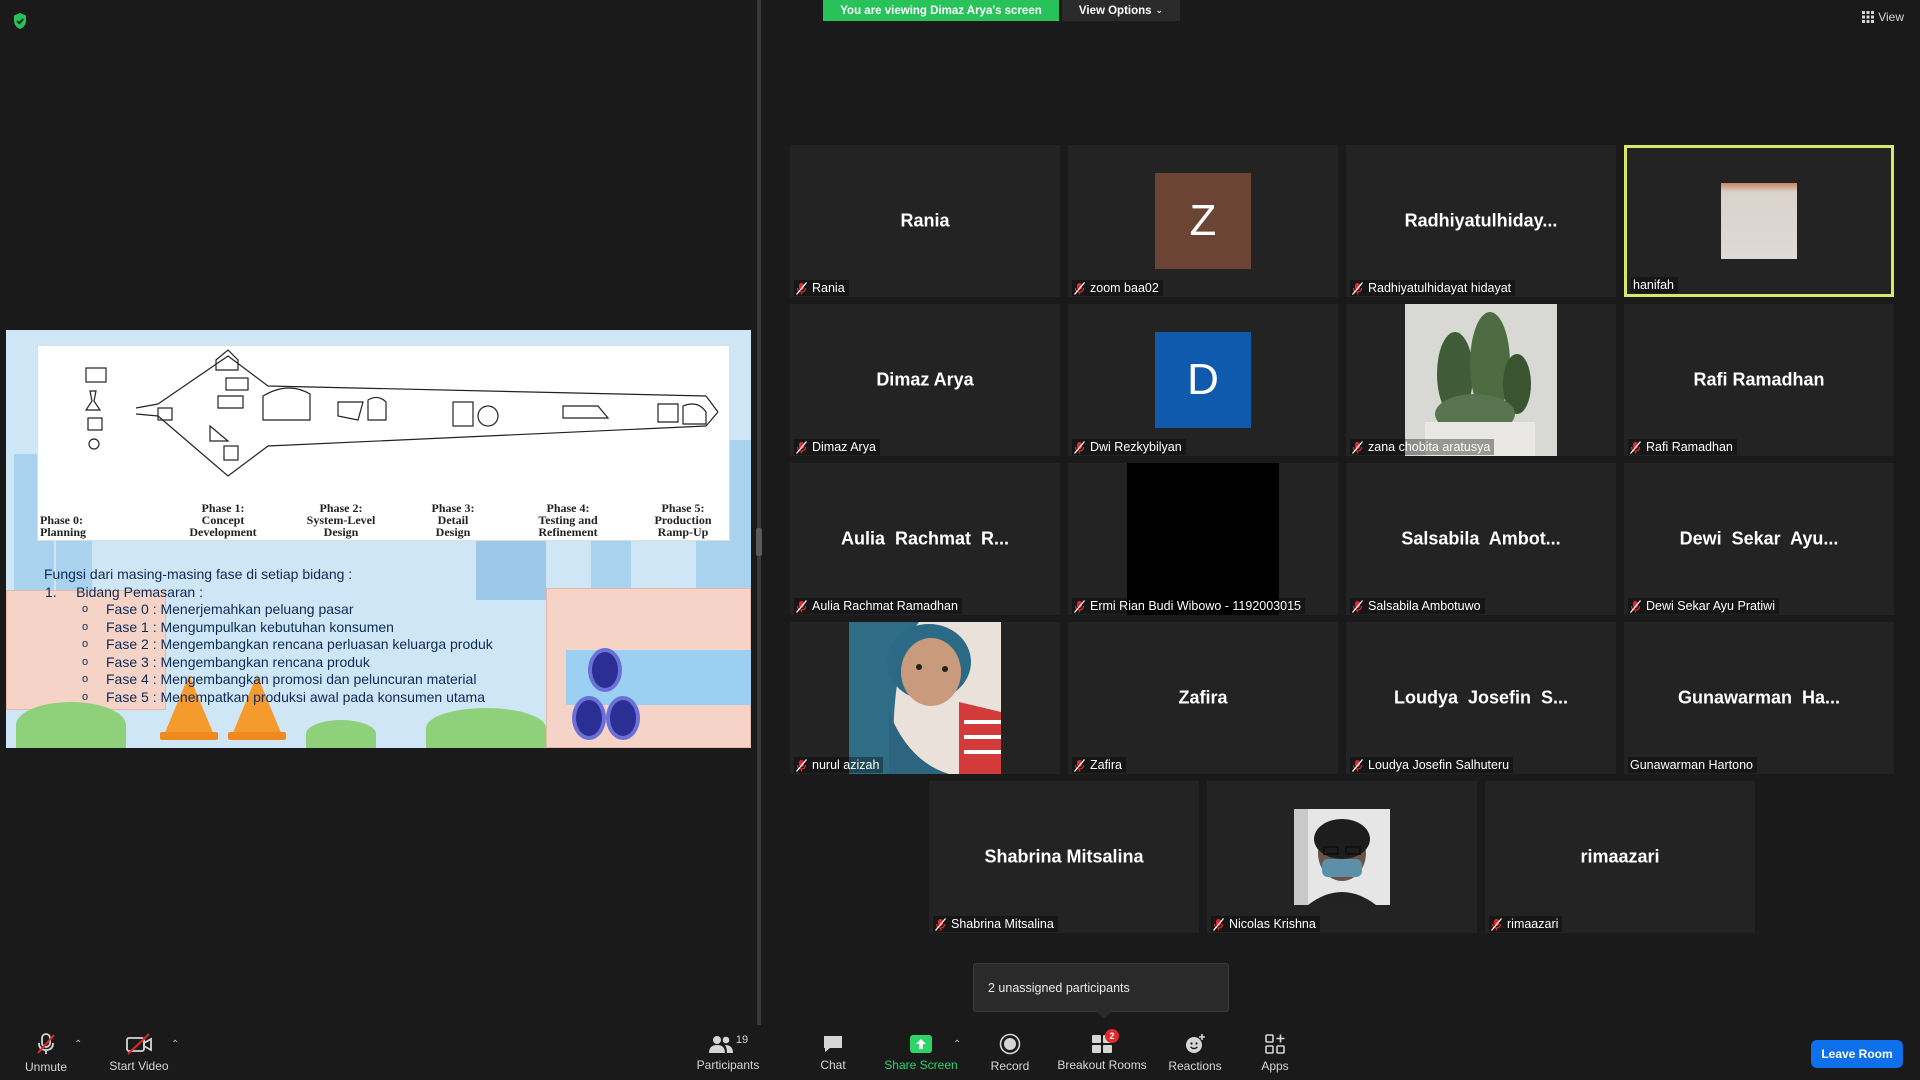 The width and height of the screenshot is (1920, 1080). I want to click on record-icon, so click(1010, 1043).